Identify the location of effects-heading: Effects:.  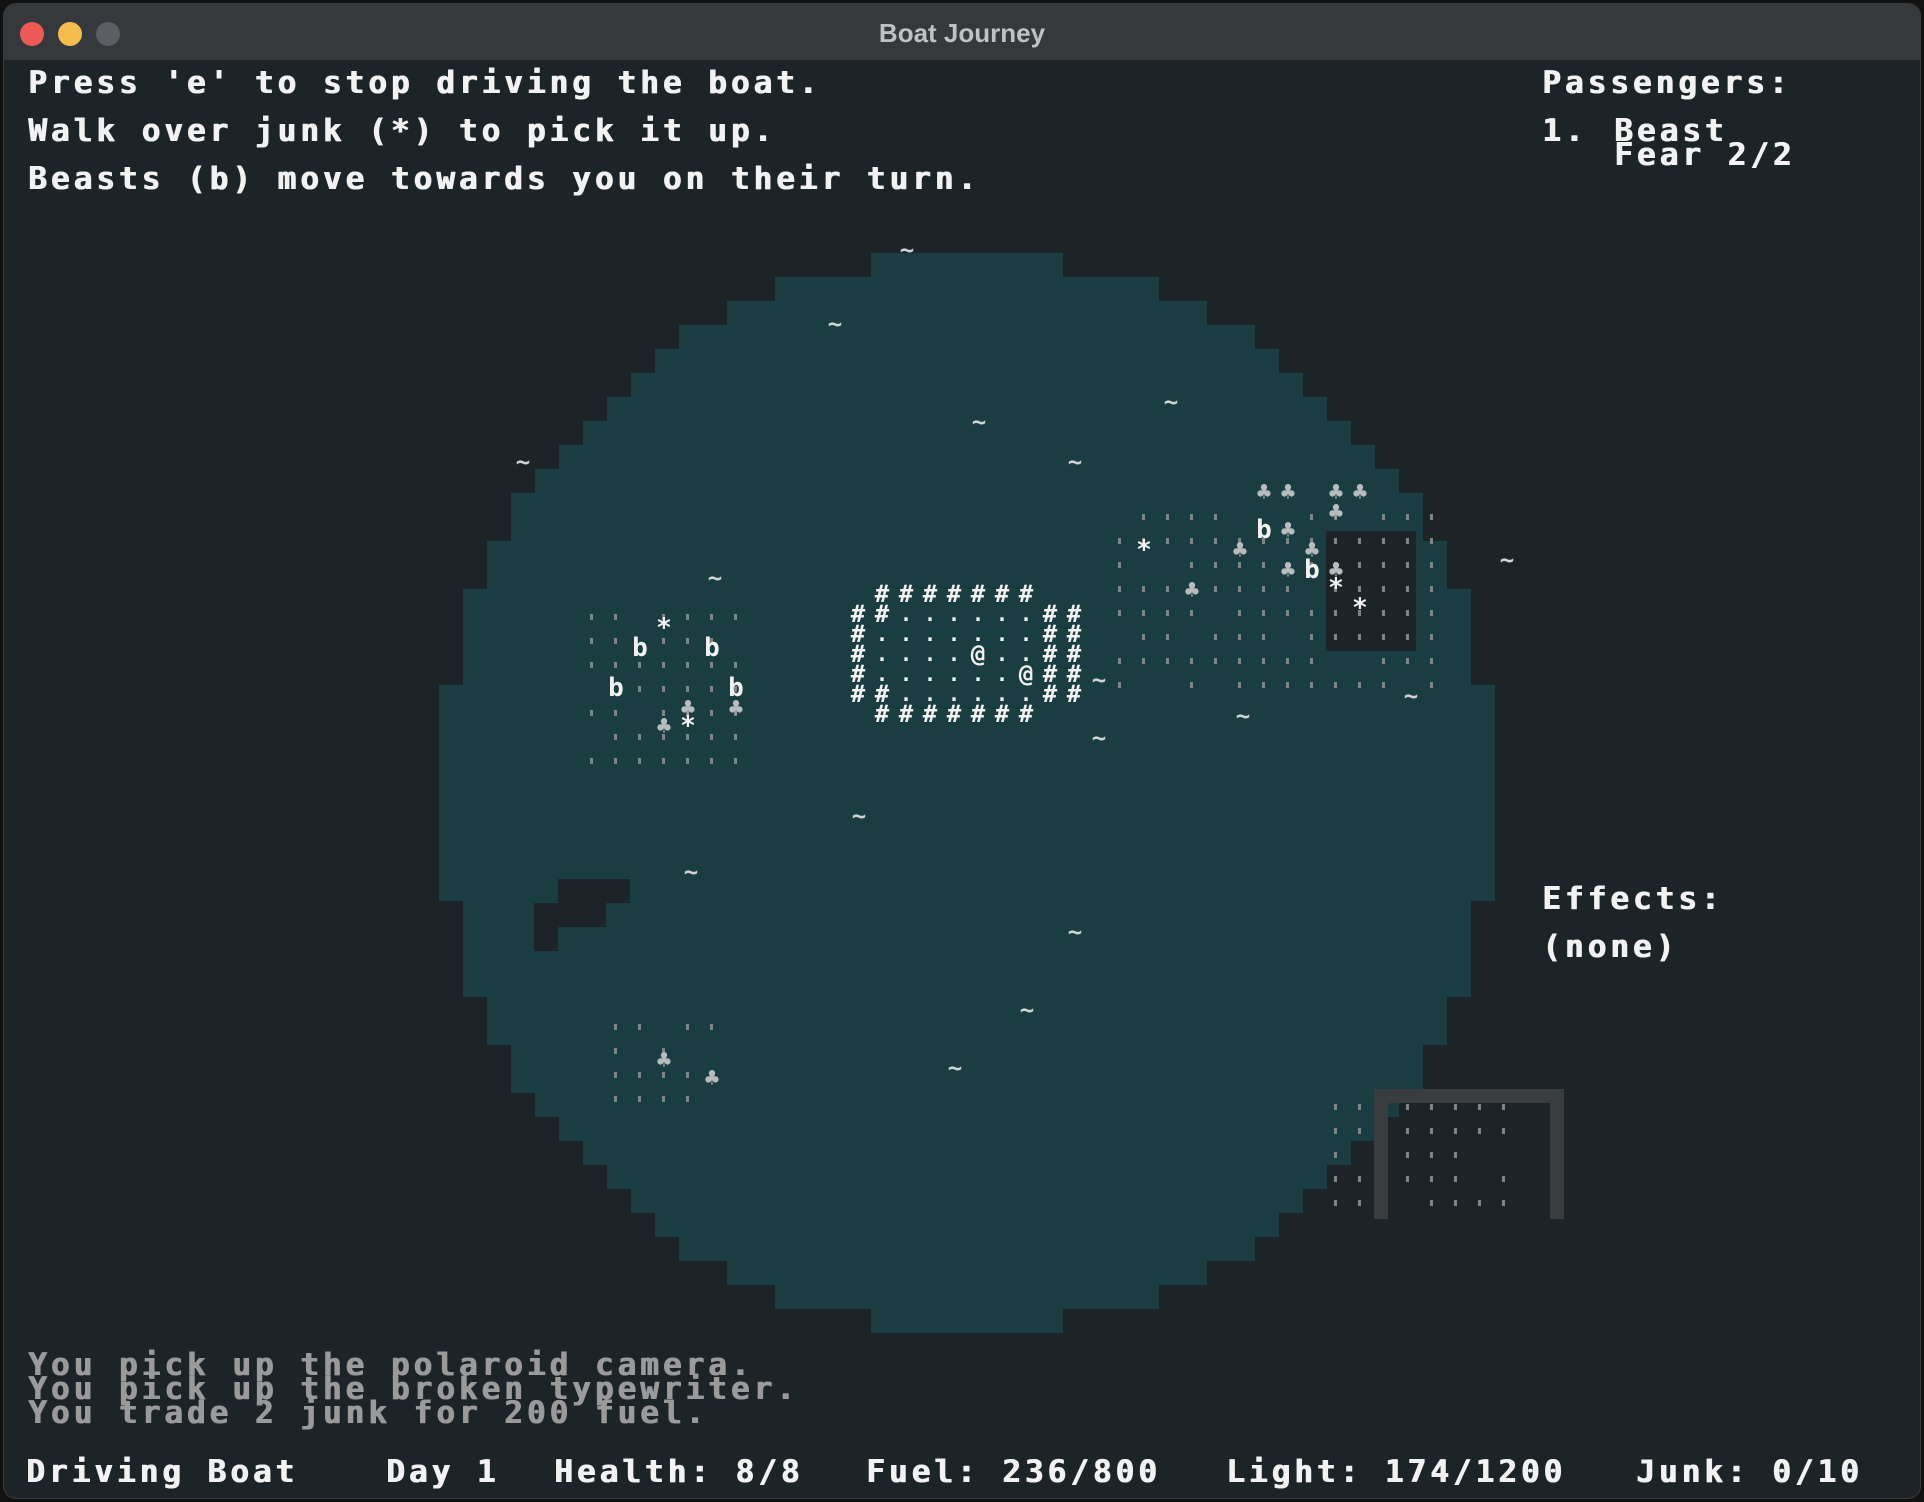
(1632, 899).